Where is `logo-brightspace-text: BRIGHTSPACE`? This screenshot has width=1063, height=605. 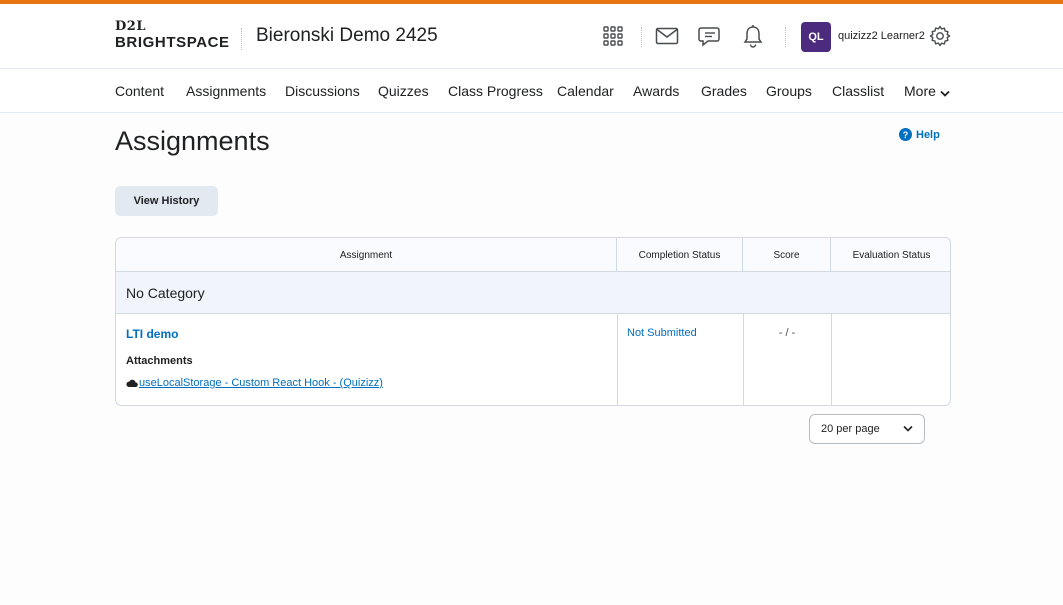 logo-brightspace-text: BRIGHTSPACE is located at coordinates (172, 42).